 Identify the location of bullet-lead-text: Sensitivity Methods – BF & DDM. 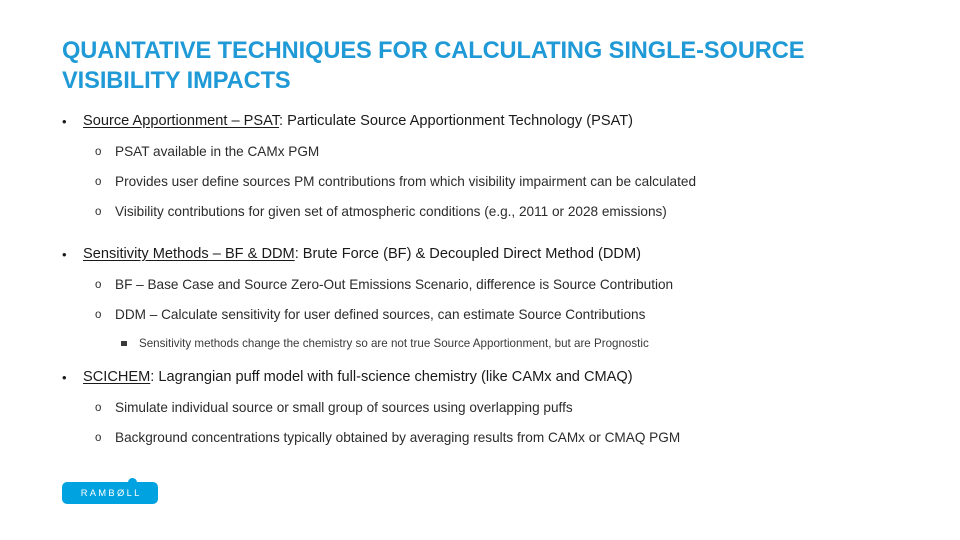
(189, 254).